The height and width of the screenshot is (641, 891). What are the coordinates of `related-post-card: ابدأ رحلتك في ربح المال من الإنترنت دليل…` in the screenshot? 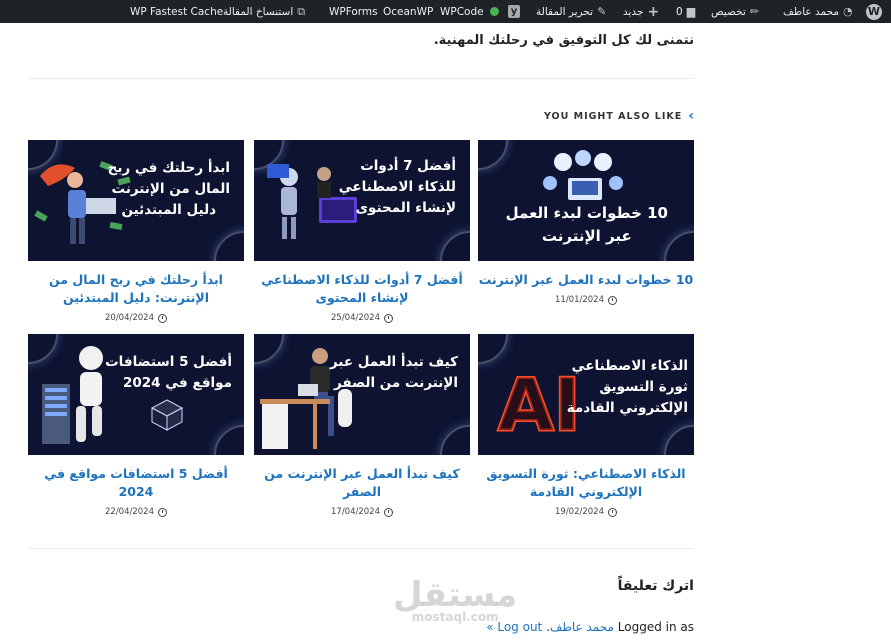 It's located at (136, 231).